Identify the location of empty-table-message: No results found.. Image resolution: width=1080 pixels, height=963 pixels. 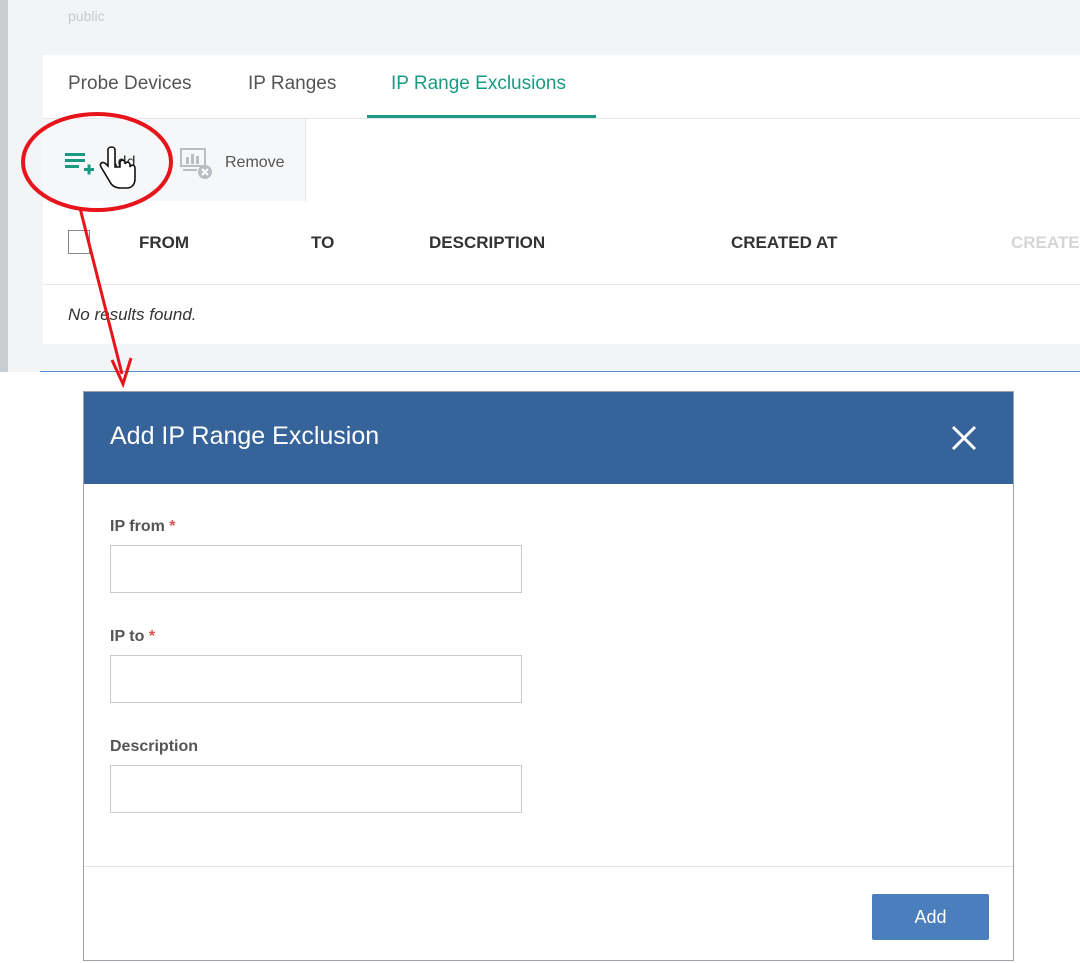
(132, 314).